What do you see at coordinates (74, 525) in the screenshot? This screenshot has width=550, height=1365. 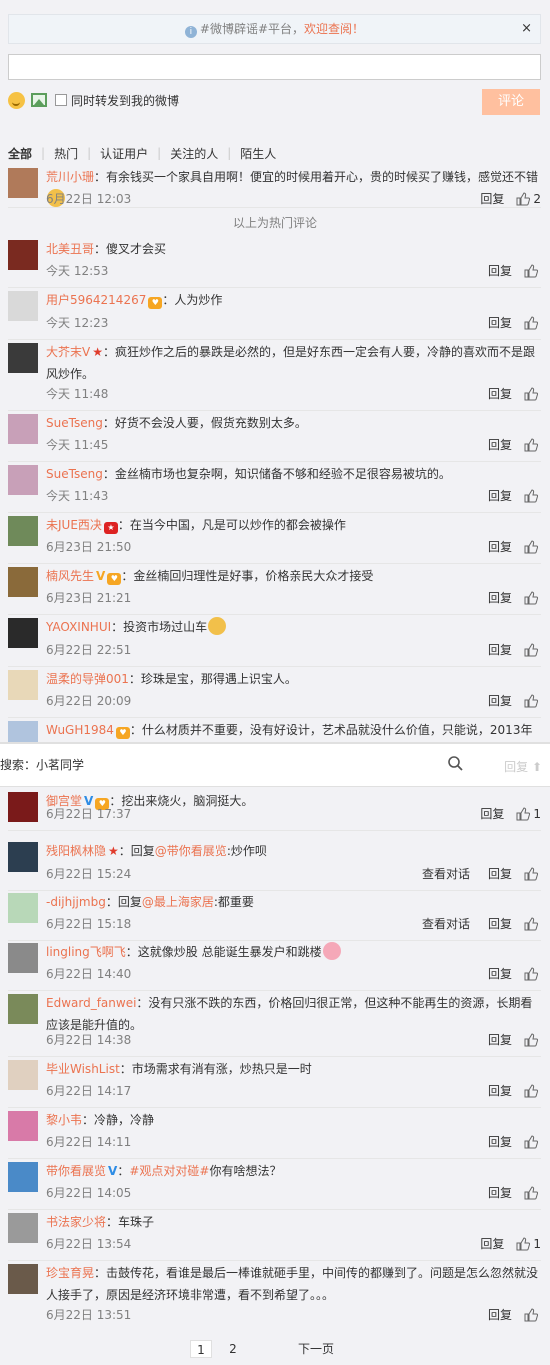 I see `comment-user: 未JUE西决` at bounding box center [74, 525].